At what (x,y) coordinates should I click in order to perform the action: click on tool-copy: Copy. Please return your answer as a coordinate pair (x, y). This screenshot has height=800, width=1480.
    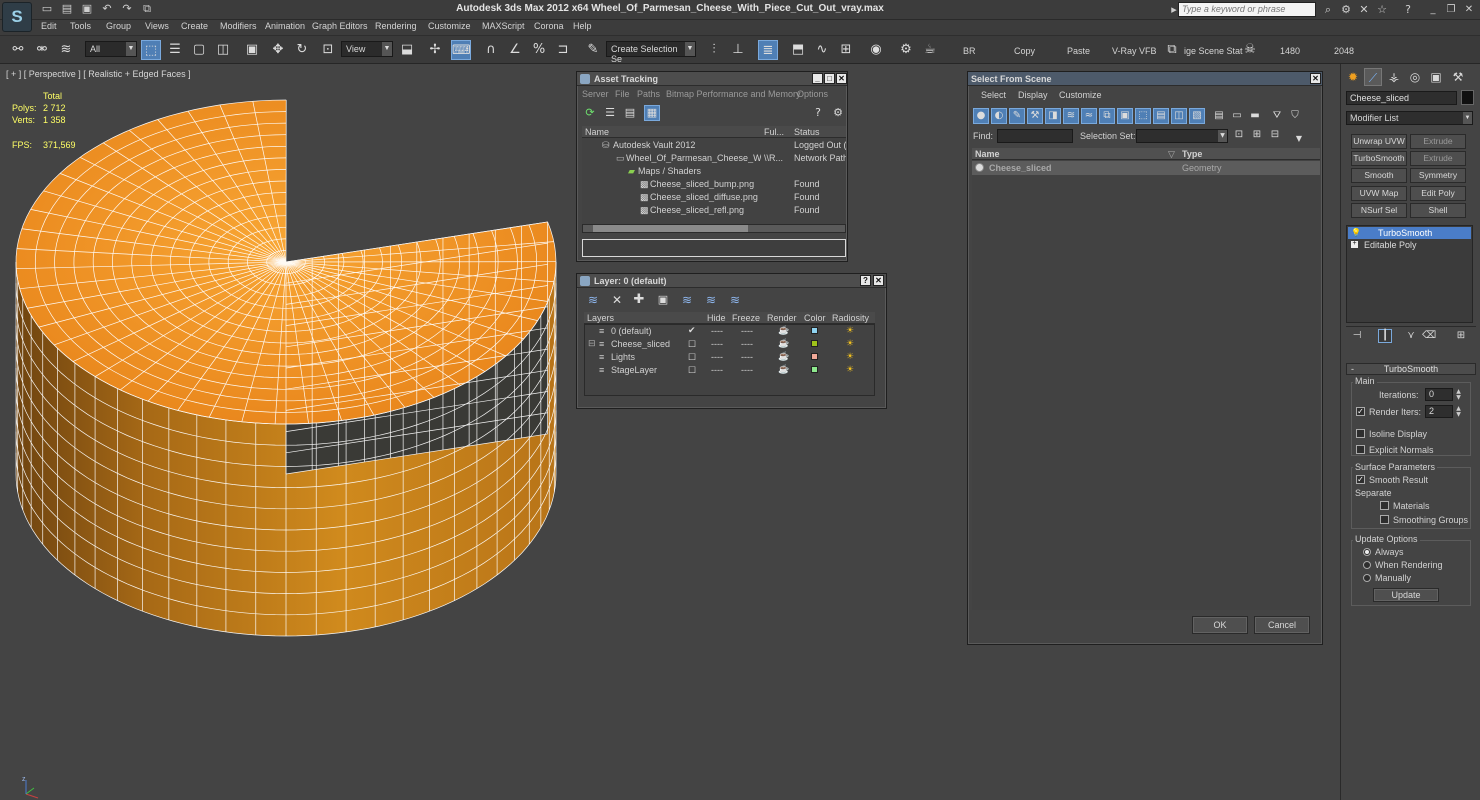
    Looking at the image, I should click on (1024, 51).